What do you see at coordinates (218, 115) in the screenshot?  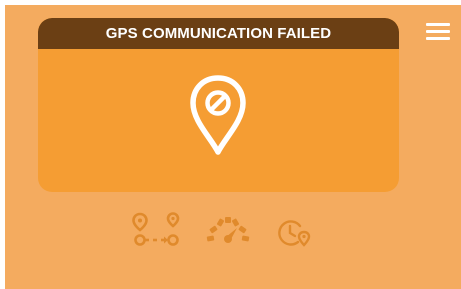 I see `location-pin-blocked-icon` at bounding box center [218, 115].